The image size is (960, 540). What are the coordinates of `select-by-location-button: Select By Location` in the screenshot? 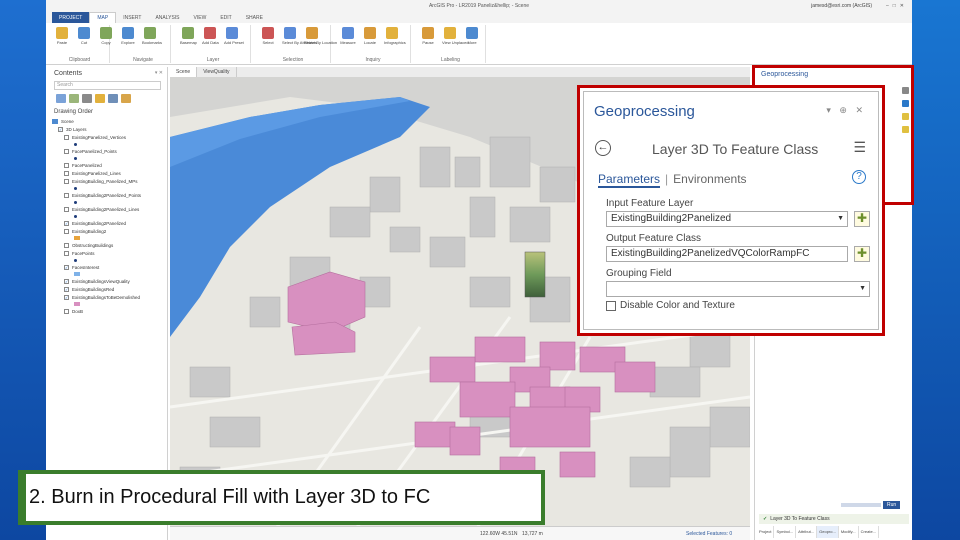 It's located at (320, 39).